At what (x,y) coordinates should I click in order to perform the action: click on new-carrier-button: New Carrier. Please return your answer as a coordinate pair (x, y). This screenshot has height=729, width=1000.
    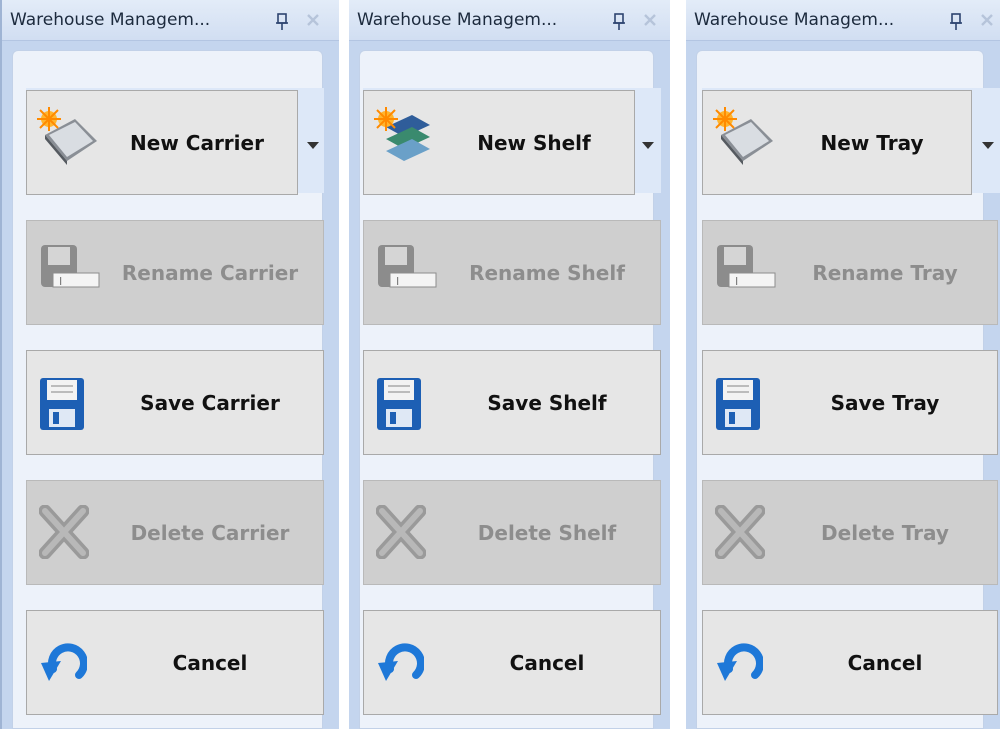
    Looking at the image, I should click on (162, 142).